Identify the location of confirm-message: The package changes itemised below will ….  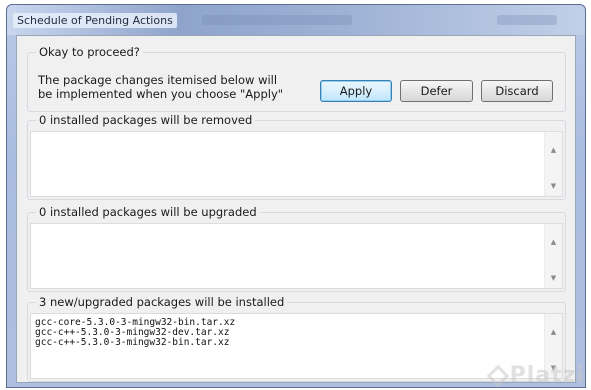
(160, 87).